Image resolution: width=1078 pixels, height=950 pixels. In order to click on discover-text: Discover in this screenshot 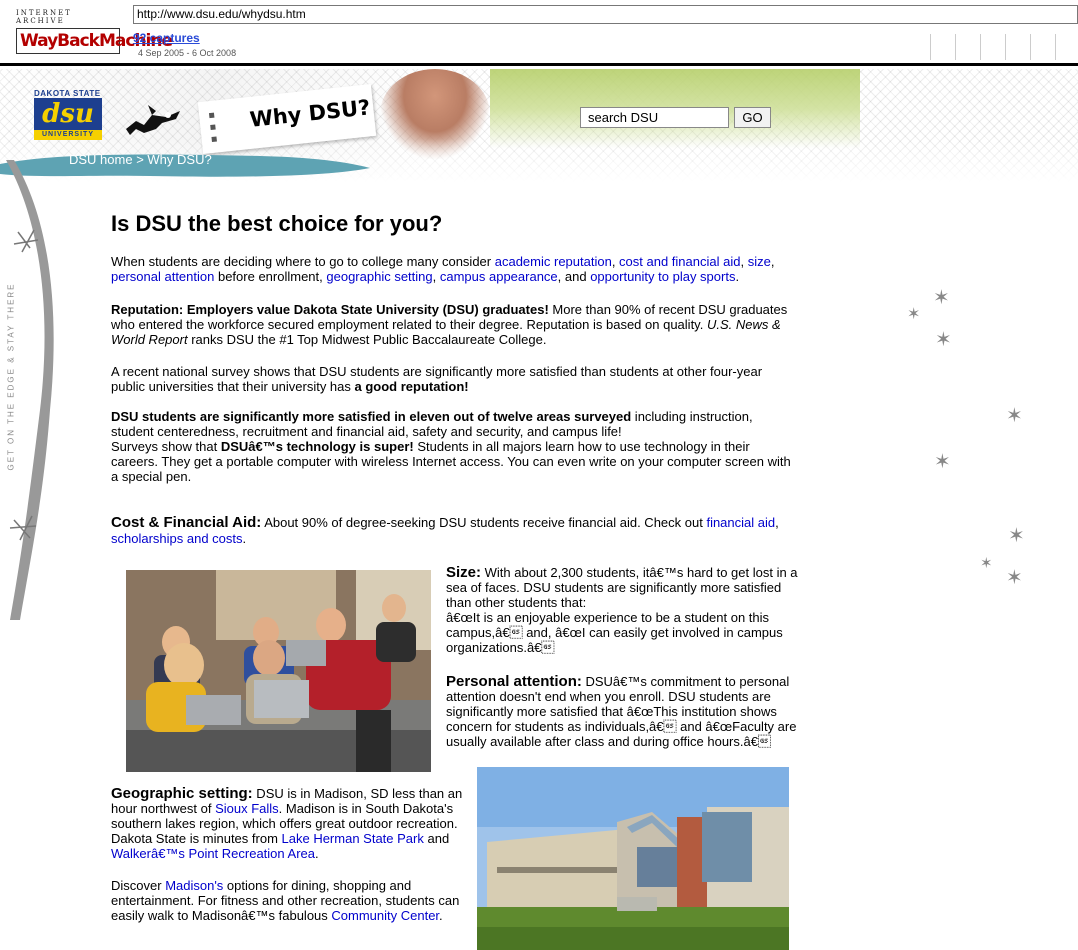, I will do `click(138, 885)`.